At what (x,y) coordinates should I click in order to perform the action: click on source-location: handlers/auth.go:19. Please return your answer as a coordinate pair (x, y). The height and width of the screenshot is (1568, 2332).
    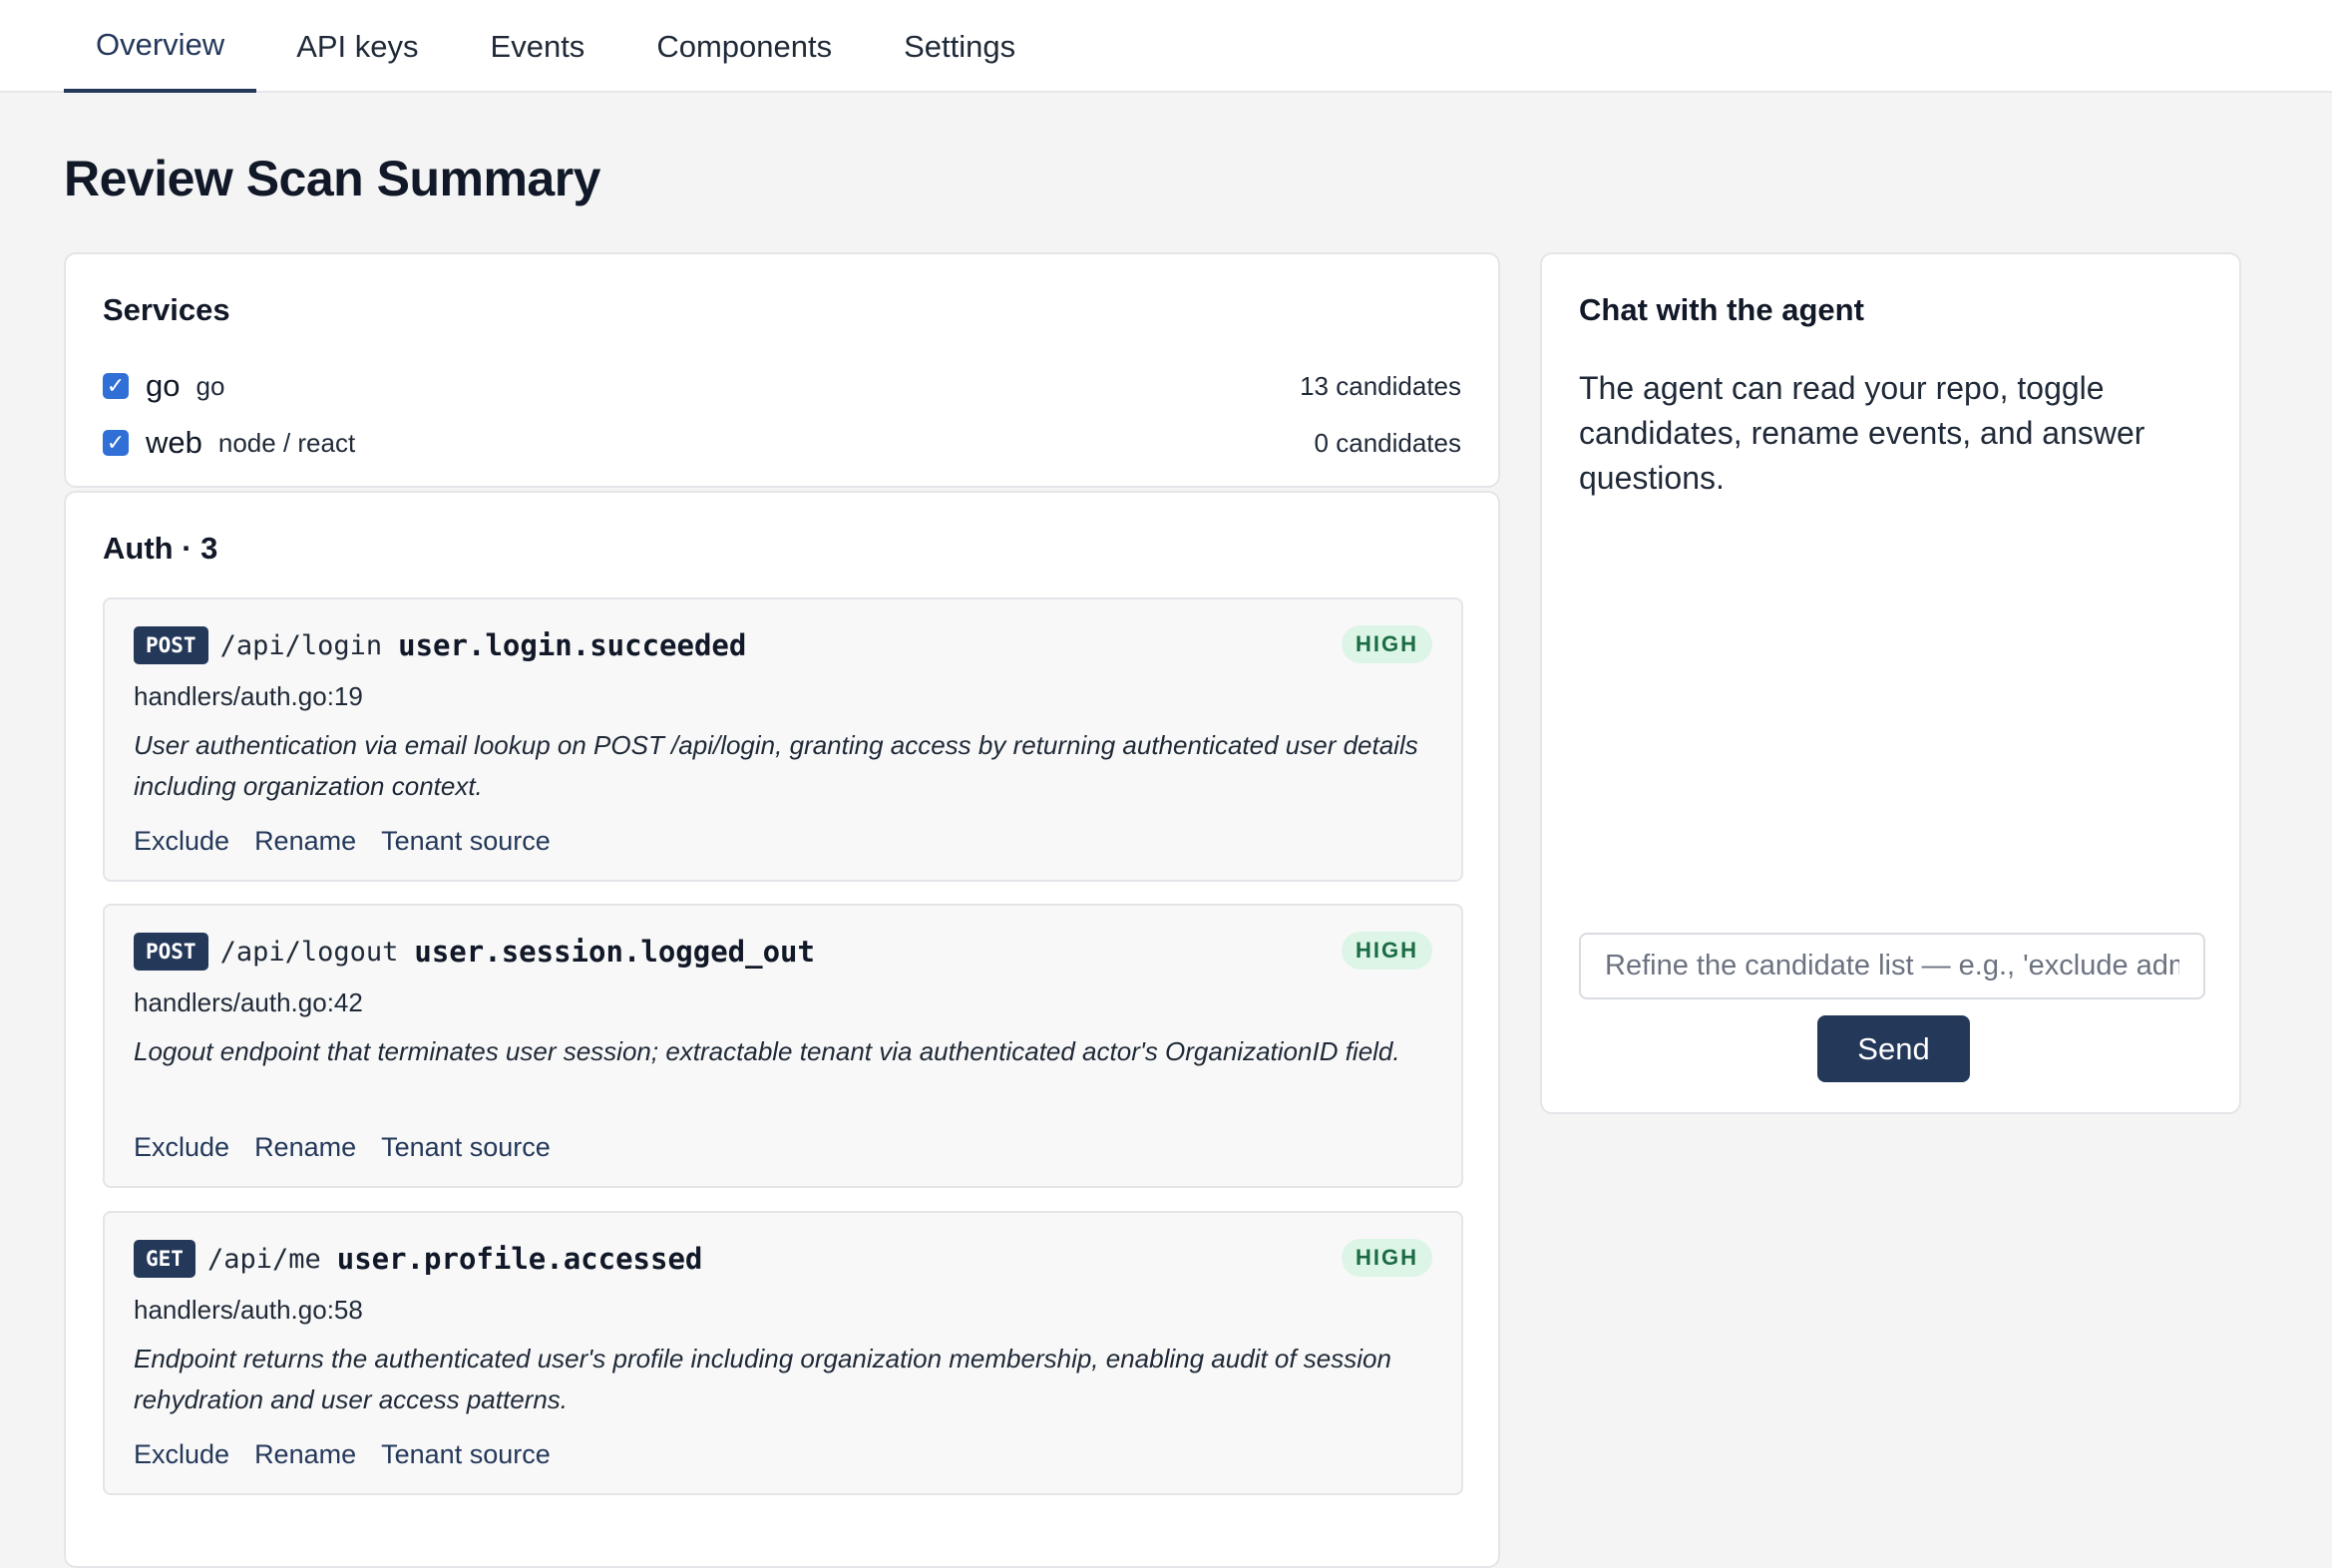
    Looking at the image, I should click on (248, 696).